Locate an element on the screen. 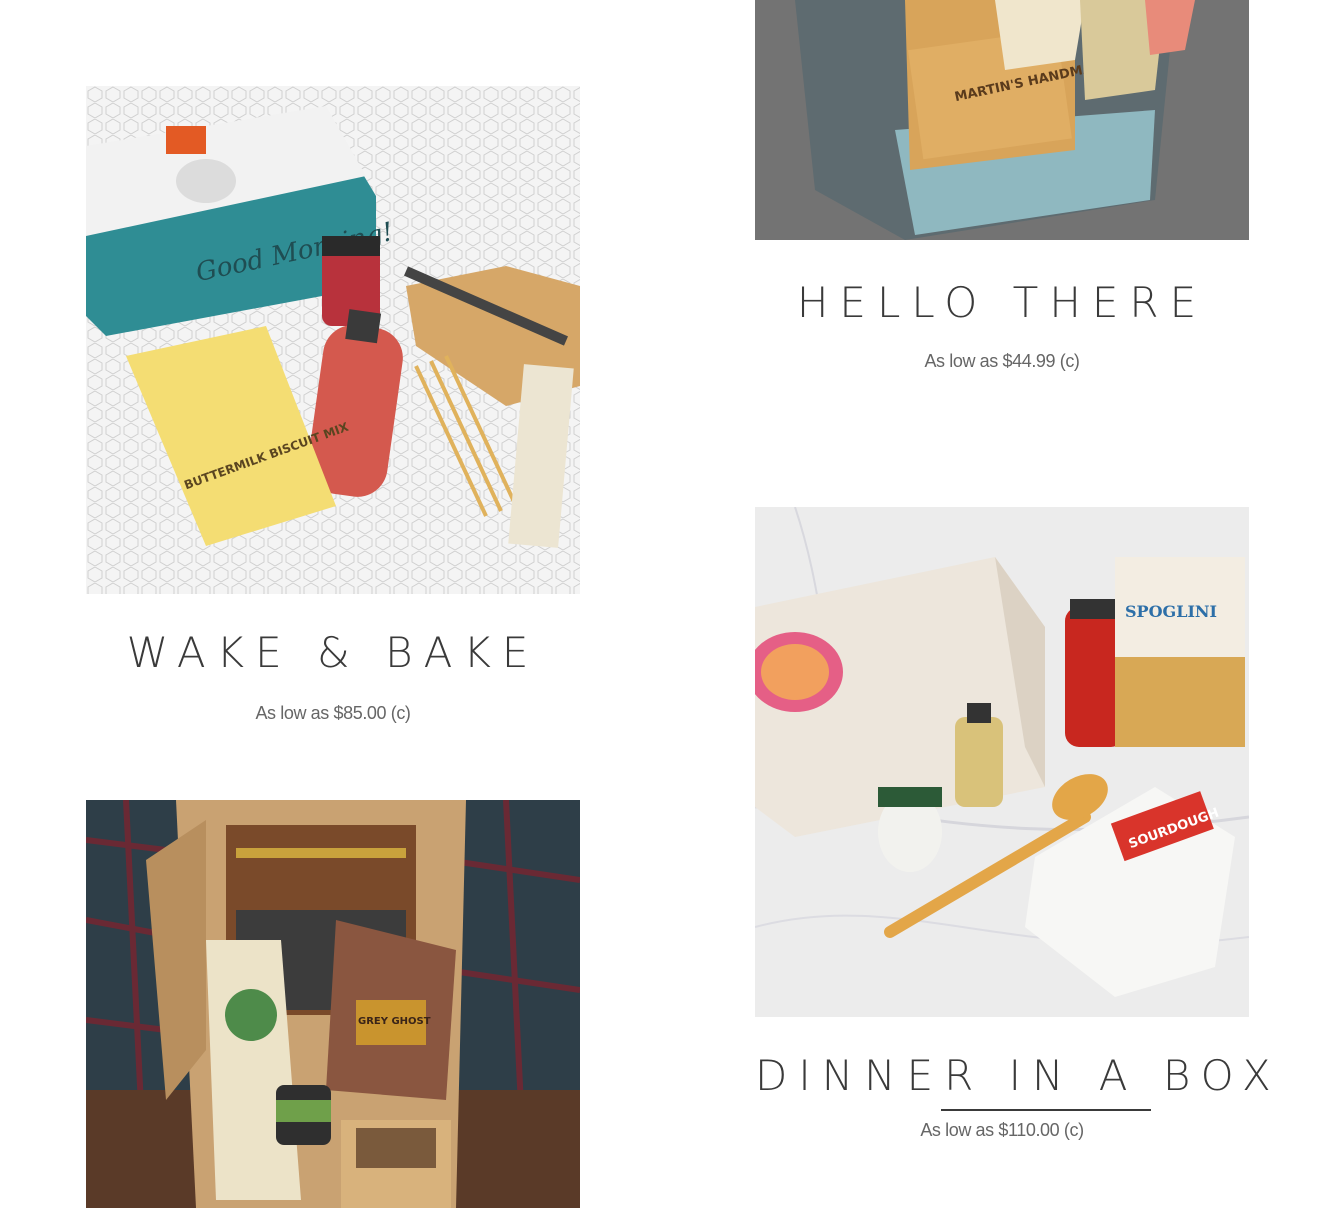 The height and width of the screenshot is (1208, 1338). product-title: HELLO THERE is located at coordinates (1002, 302).